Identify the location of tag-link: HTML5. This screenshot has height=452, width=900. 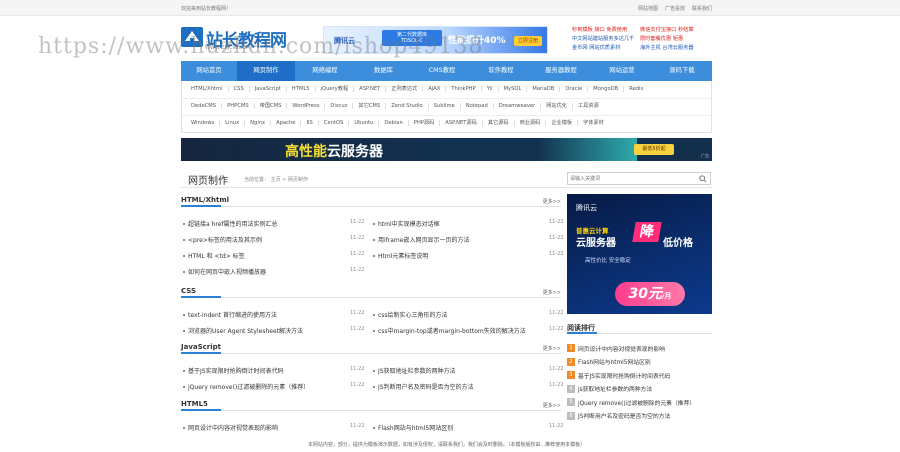
(301, 89).